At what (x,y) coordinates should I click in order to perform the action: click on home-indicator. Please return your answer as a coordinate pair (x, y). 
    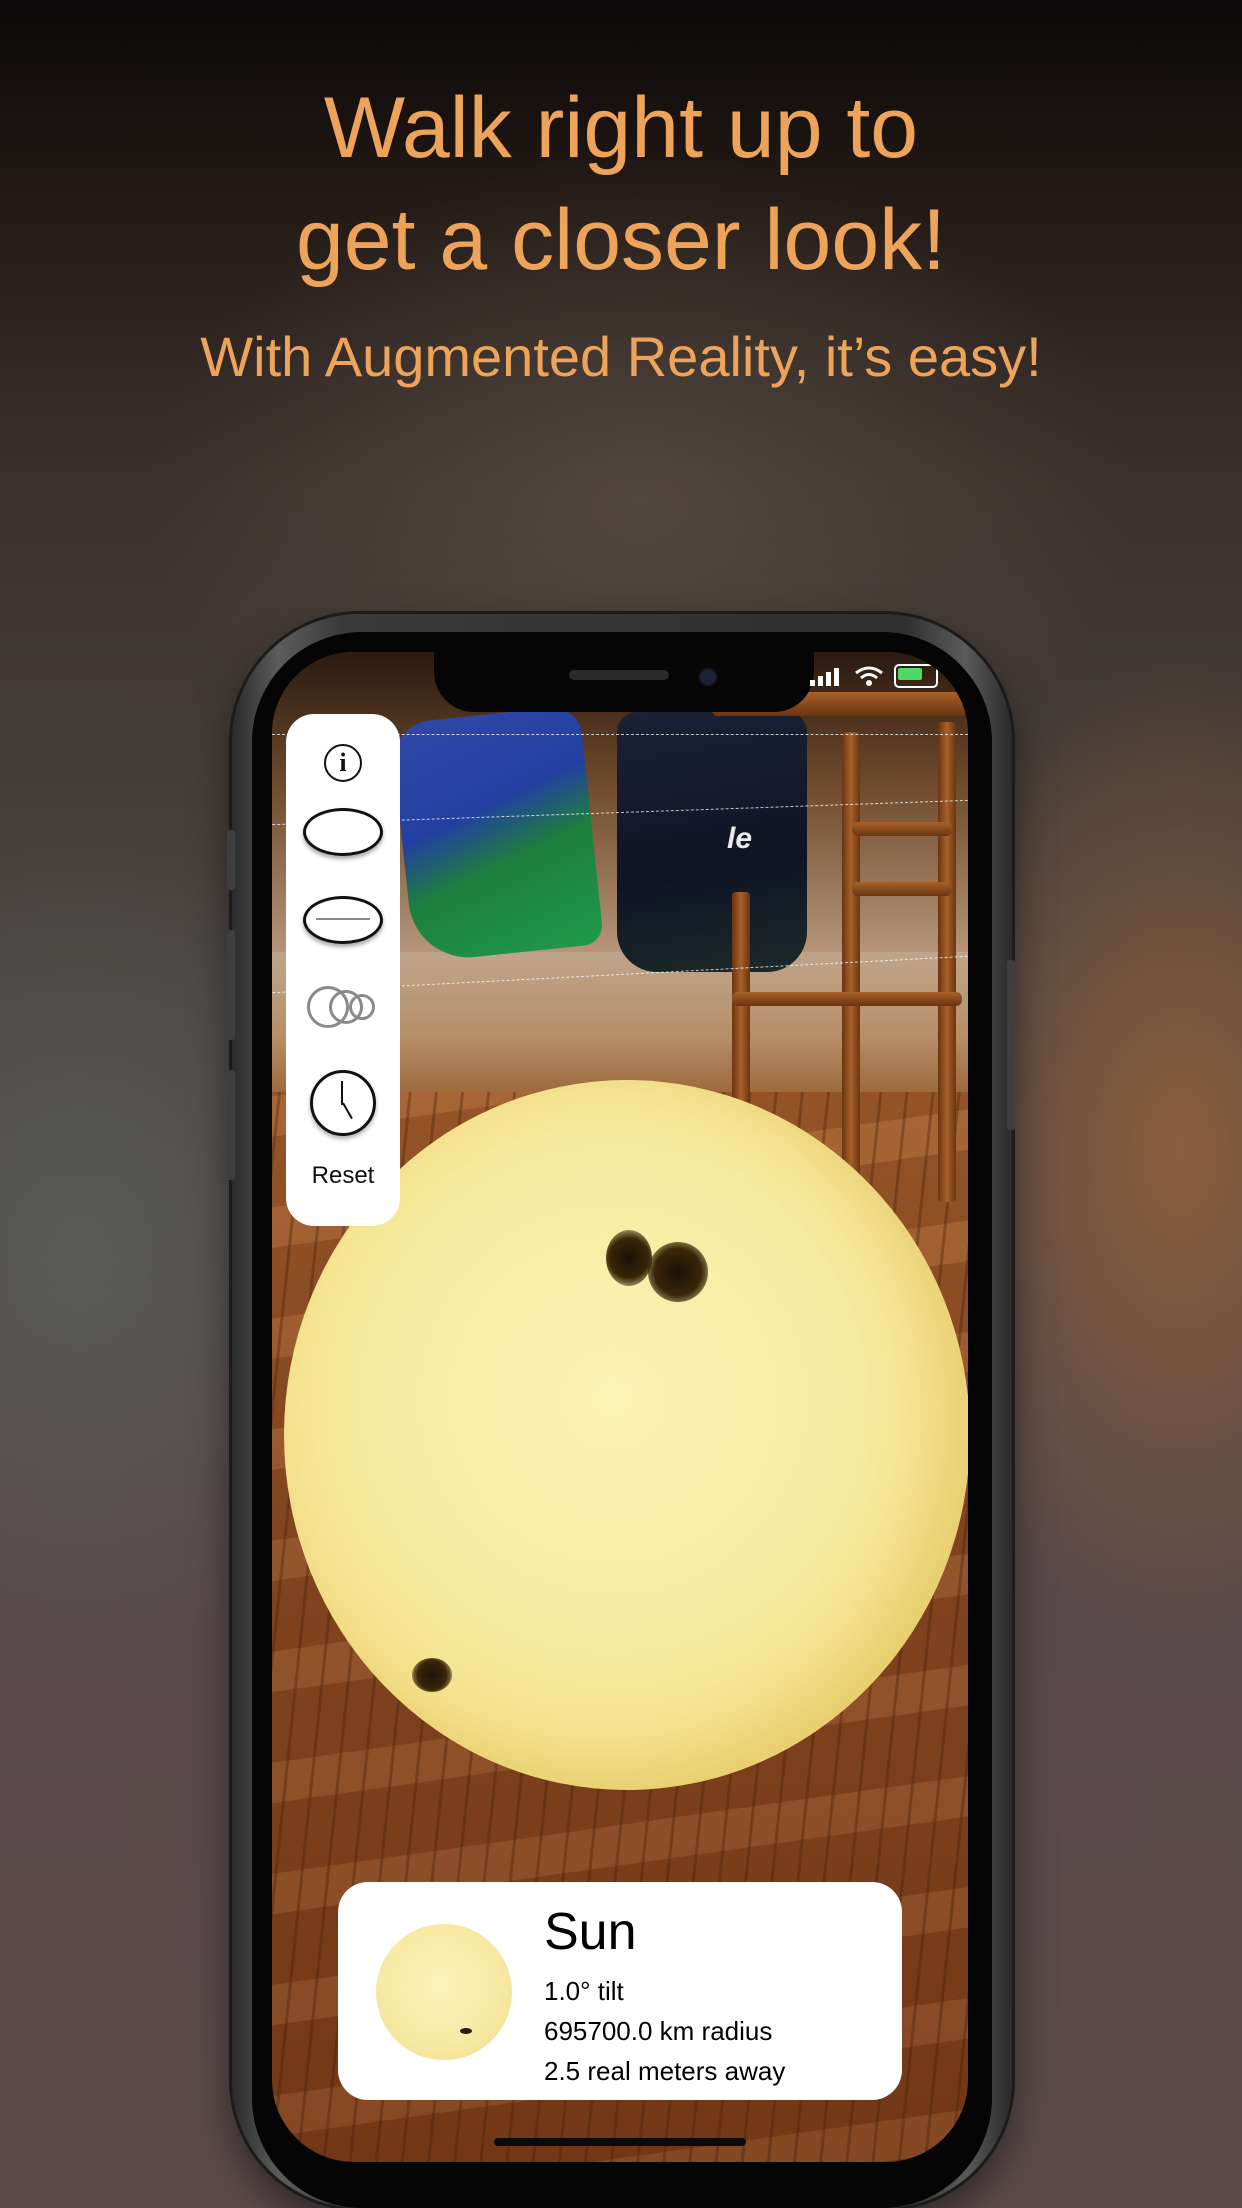
    Looking at the image, I should click on (620, 2142).